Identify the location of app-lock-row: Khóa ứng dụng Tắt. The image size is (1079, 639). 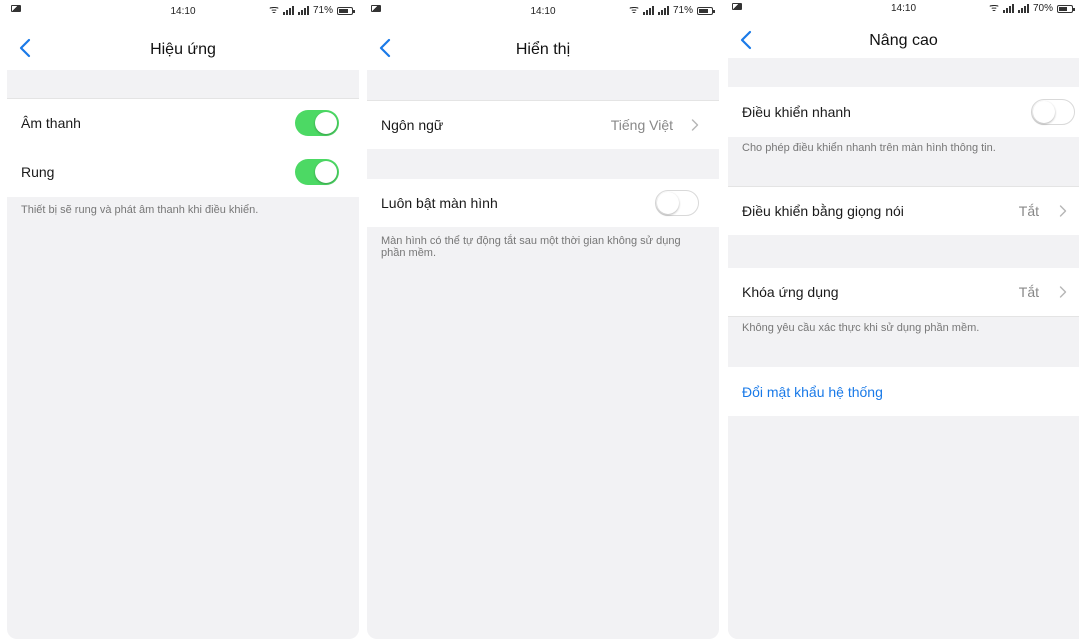
(903, 292).